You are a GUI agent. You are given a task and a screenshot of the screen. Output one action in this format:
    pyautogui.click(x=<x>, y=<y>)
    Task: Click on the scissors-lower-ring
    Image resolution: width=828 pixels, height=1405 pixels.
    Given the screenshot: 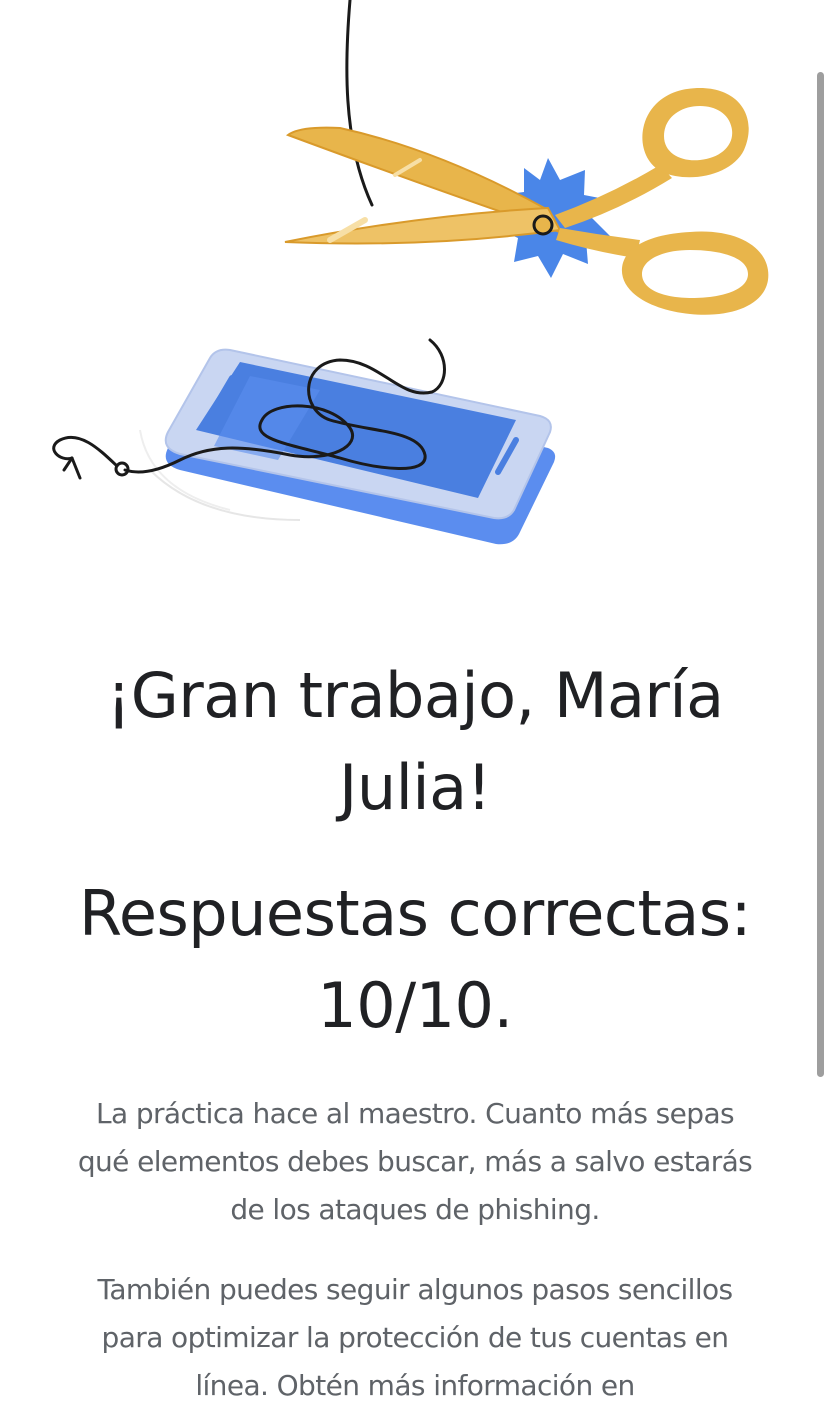 What is the action you would take?
    pyautogui.click(x=695, y=273)
    